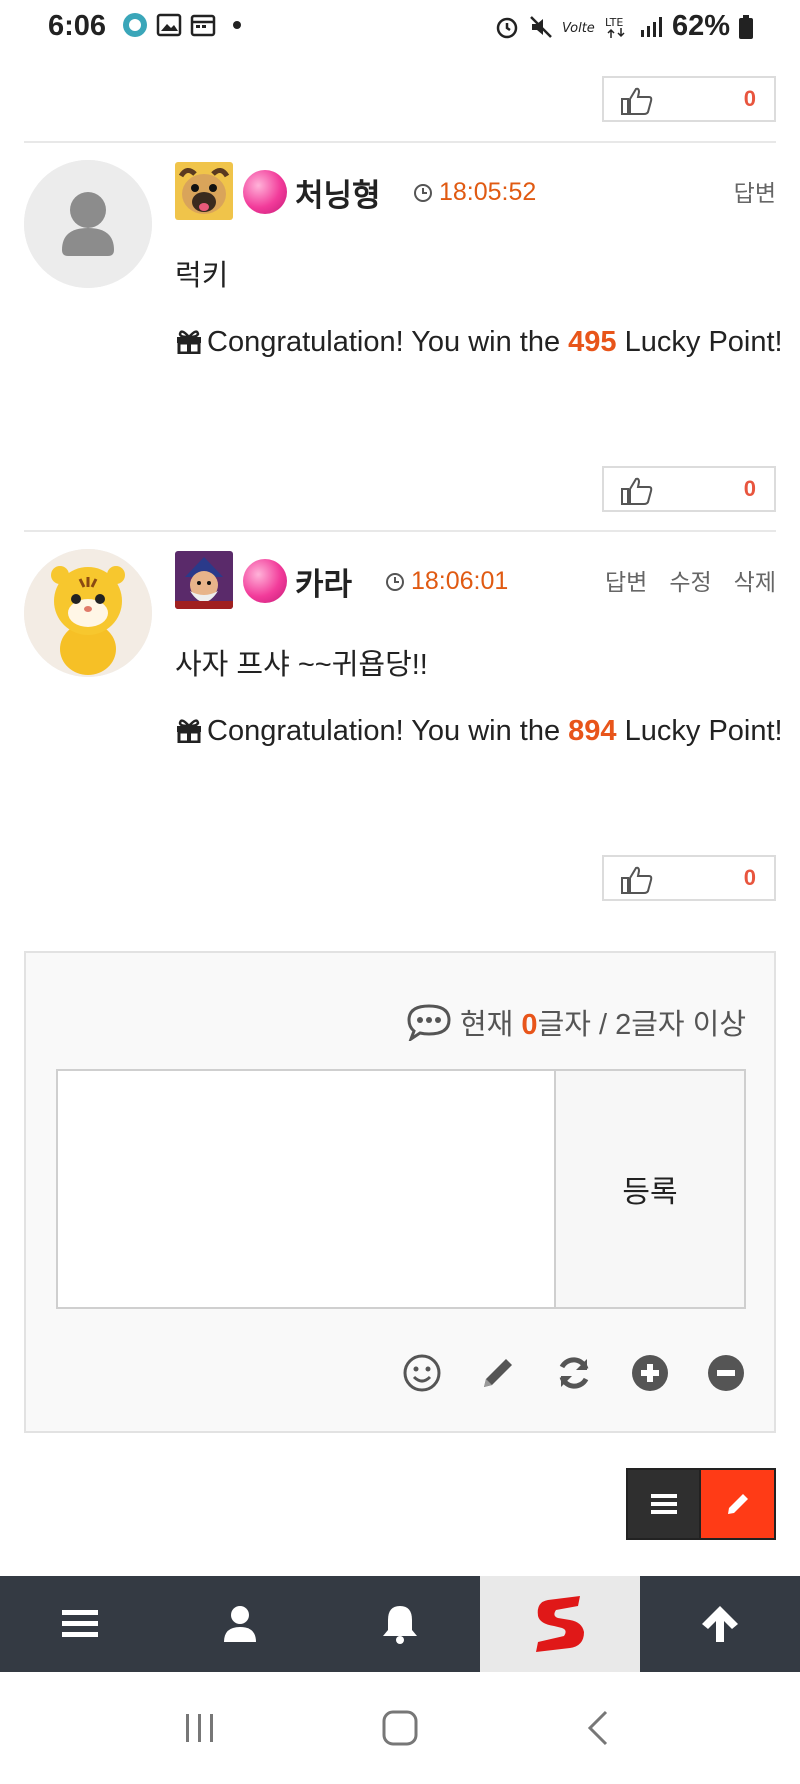  Describe the element at coordinates (541, 26) in the screenshot. I see `mute-icon` at that location.